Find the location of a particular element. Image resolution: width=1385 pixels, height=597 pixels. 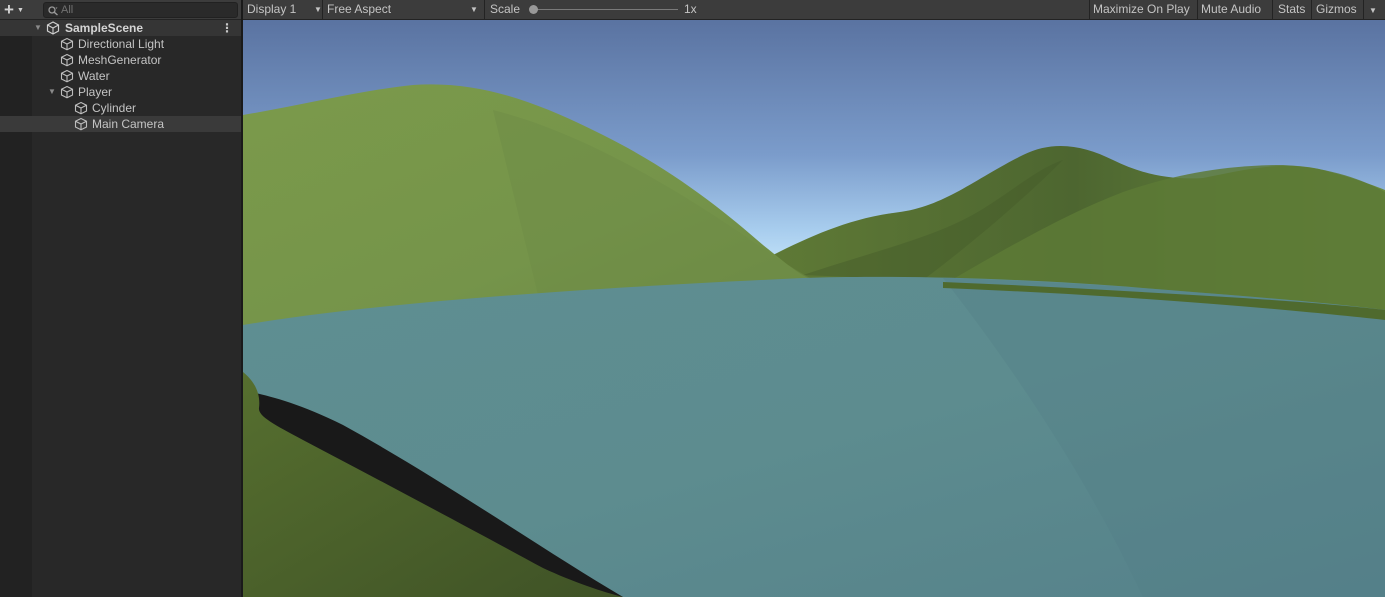

hierarchy-item-label: Player is located at coordinates (95, 92).